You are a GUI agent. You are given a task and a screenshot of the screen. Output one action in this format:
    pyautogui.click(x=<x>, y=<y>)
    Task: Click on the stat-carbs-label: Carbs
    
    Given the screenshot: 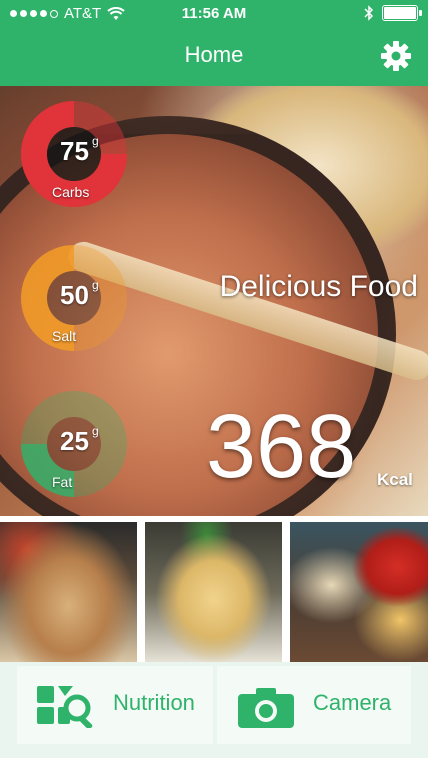 What is the action you would take?
    pyautogui.click(x=71, y=192)
    